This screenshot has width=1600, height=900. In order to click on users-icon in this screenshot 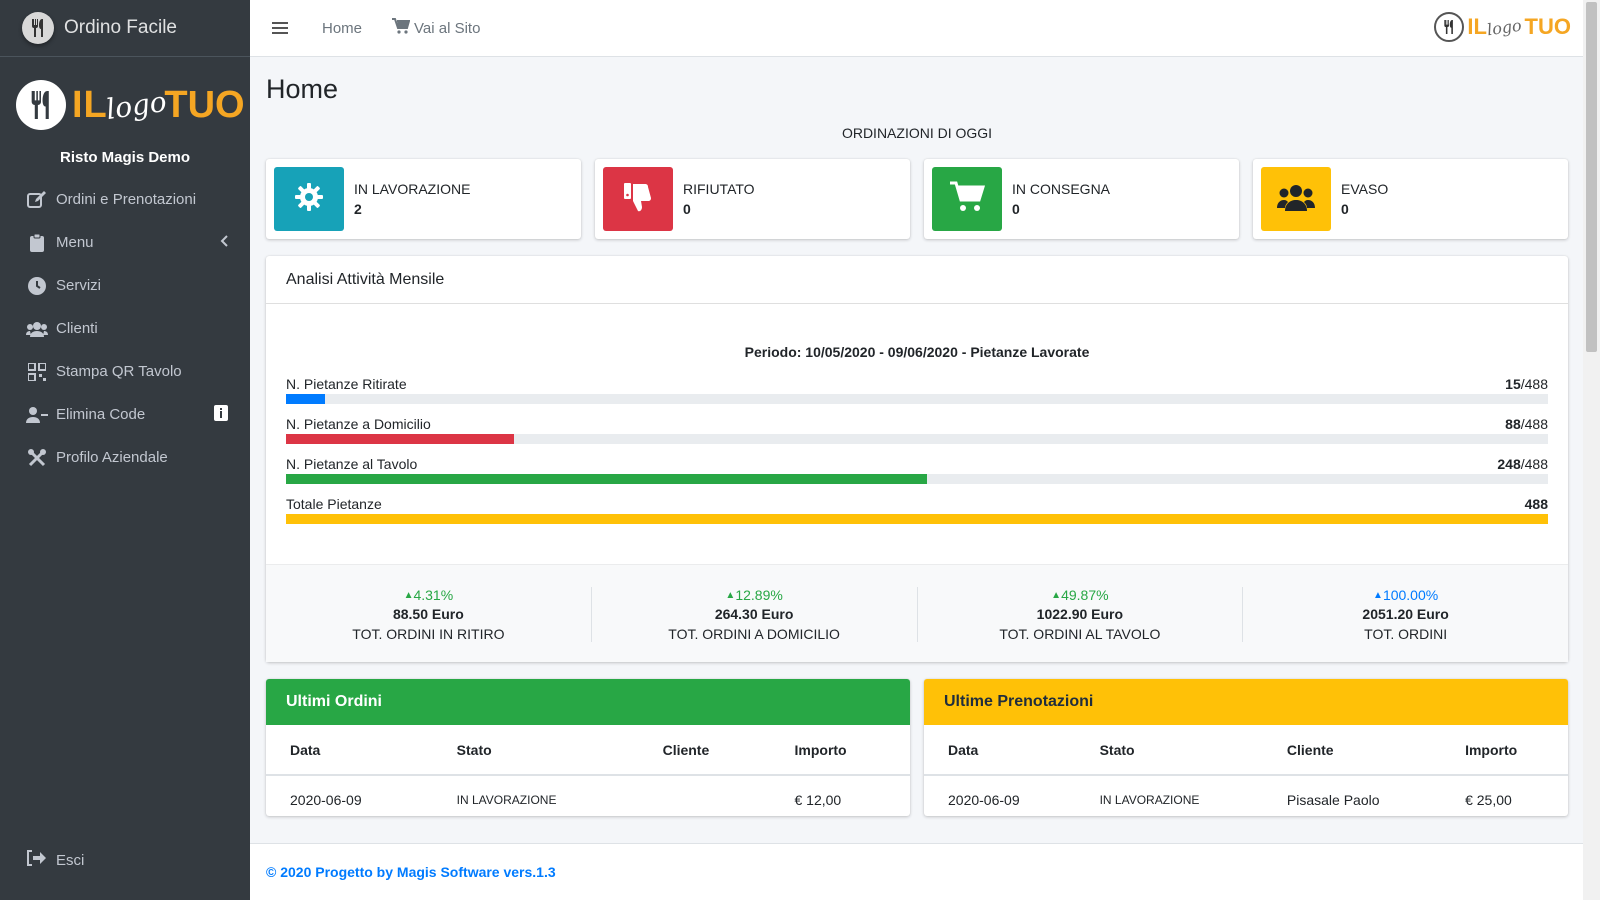, I will do `click(37, 329)`.